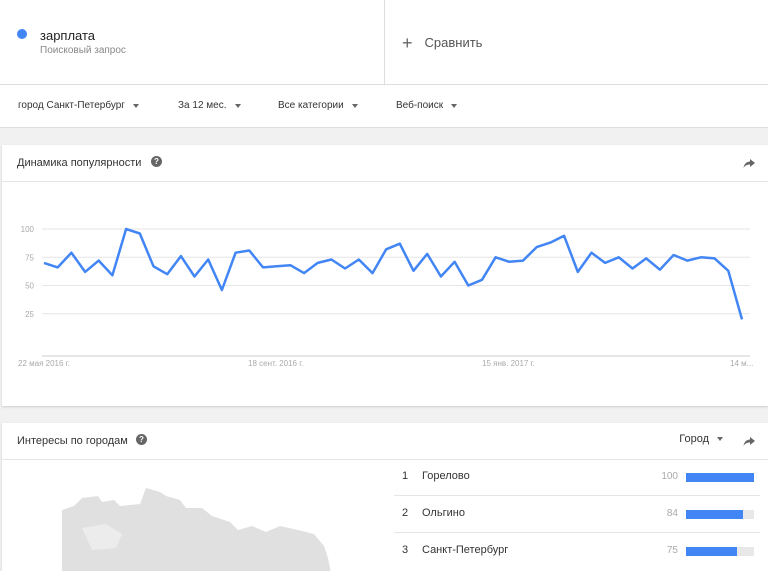 The height and width of the screenshot is (571, 768). What do you see at coordinates (407, 42) in the screenshot?
I see `plus-icon: +` at bounding box center [407, 42].